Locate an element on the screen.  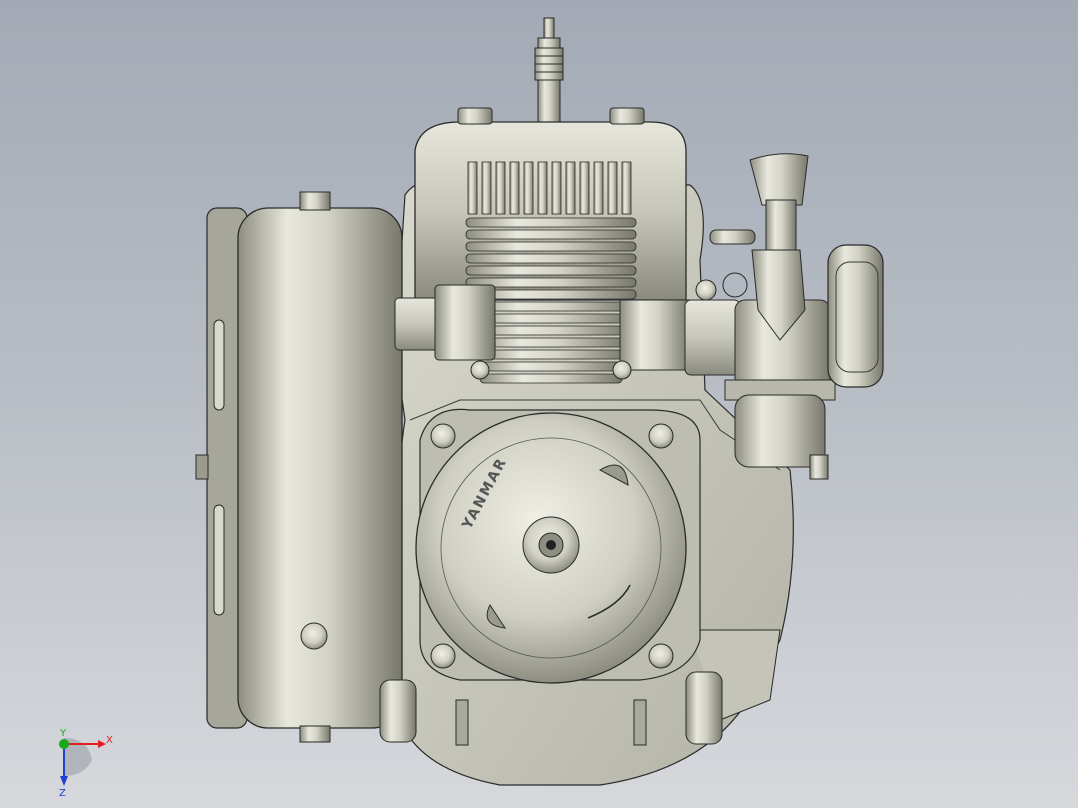
z-axis-label: Z is located at coordinates (62, 793).